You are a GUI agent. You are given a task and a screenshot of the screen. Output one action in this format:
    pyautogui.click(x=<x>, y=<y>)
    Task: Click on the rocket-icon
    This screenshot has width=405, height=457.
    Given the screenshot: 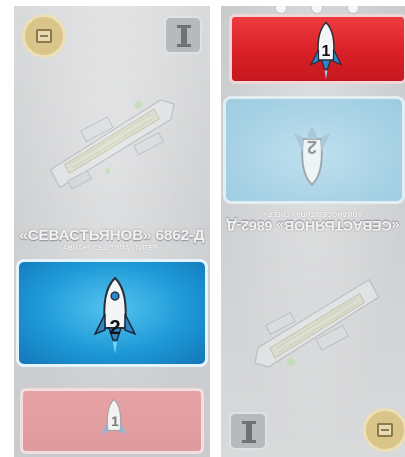 What is the action you would take?
    pyautogui.click(x=115, y=315)
    